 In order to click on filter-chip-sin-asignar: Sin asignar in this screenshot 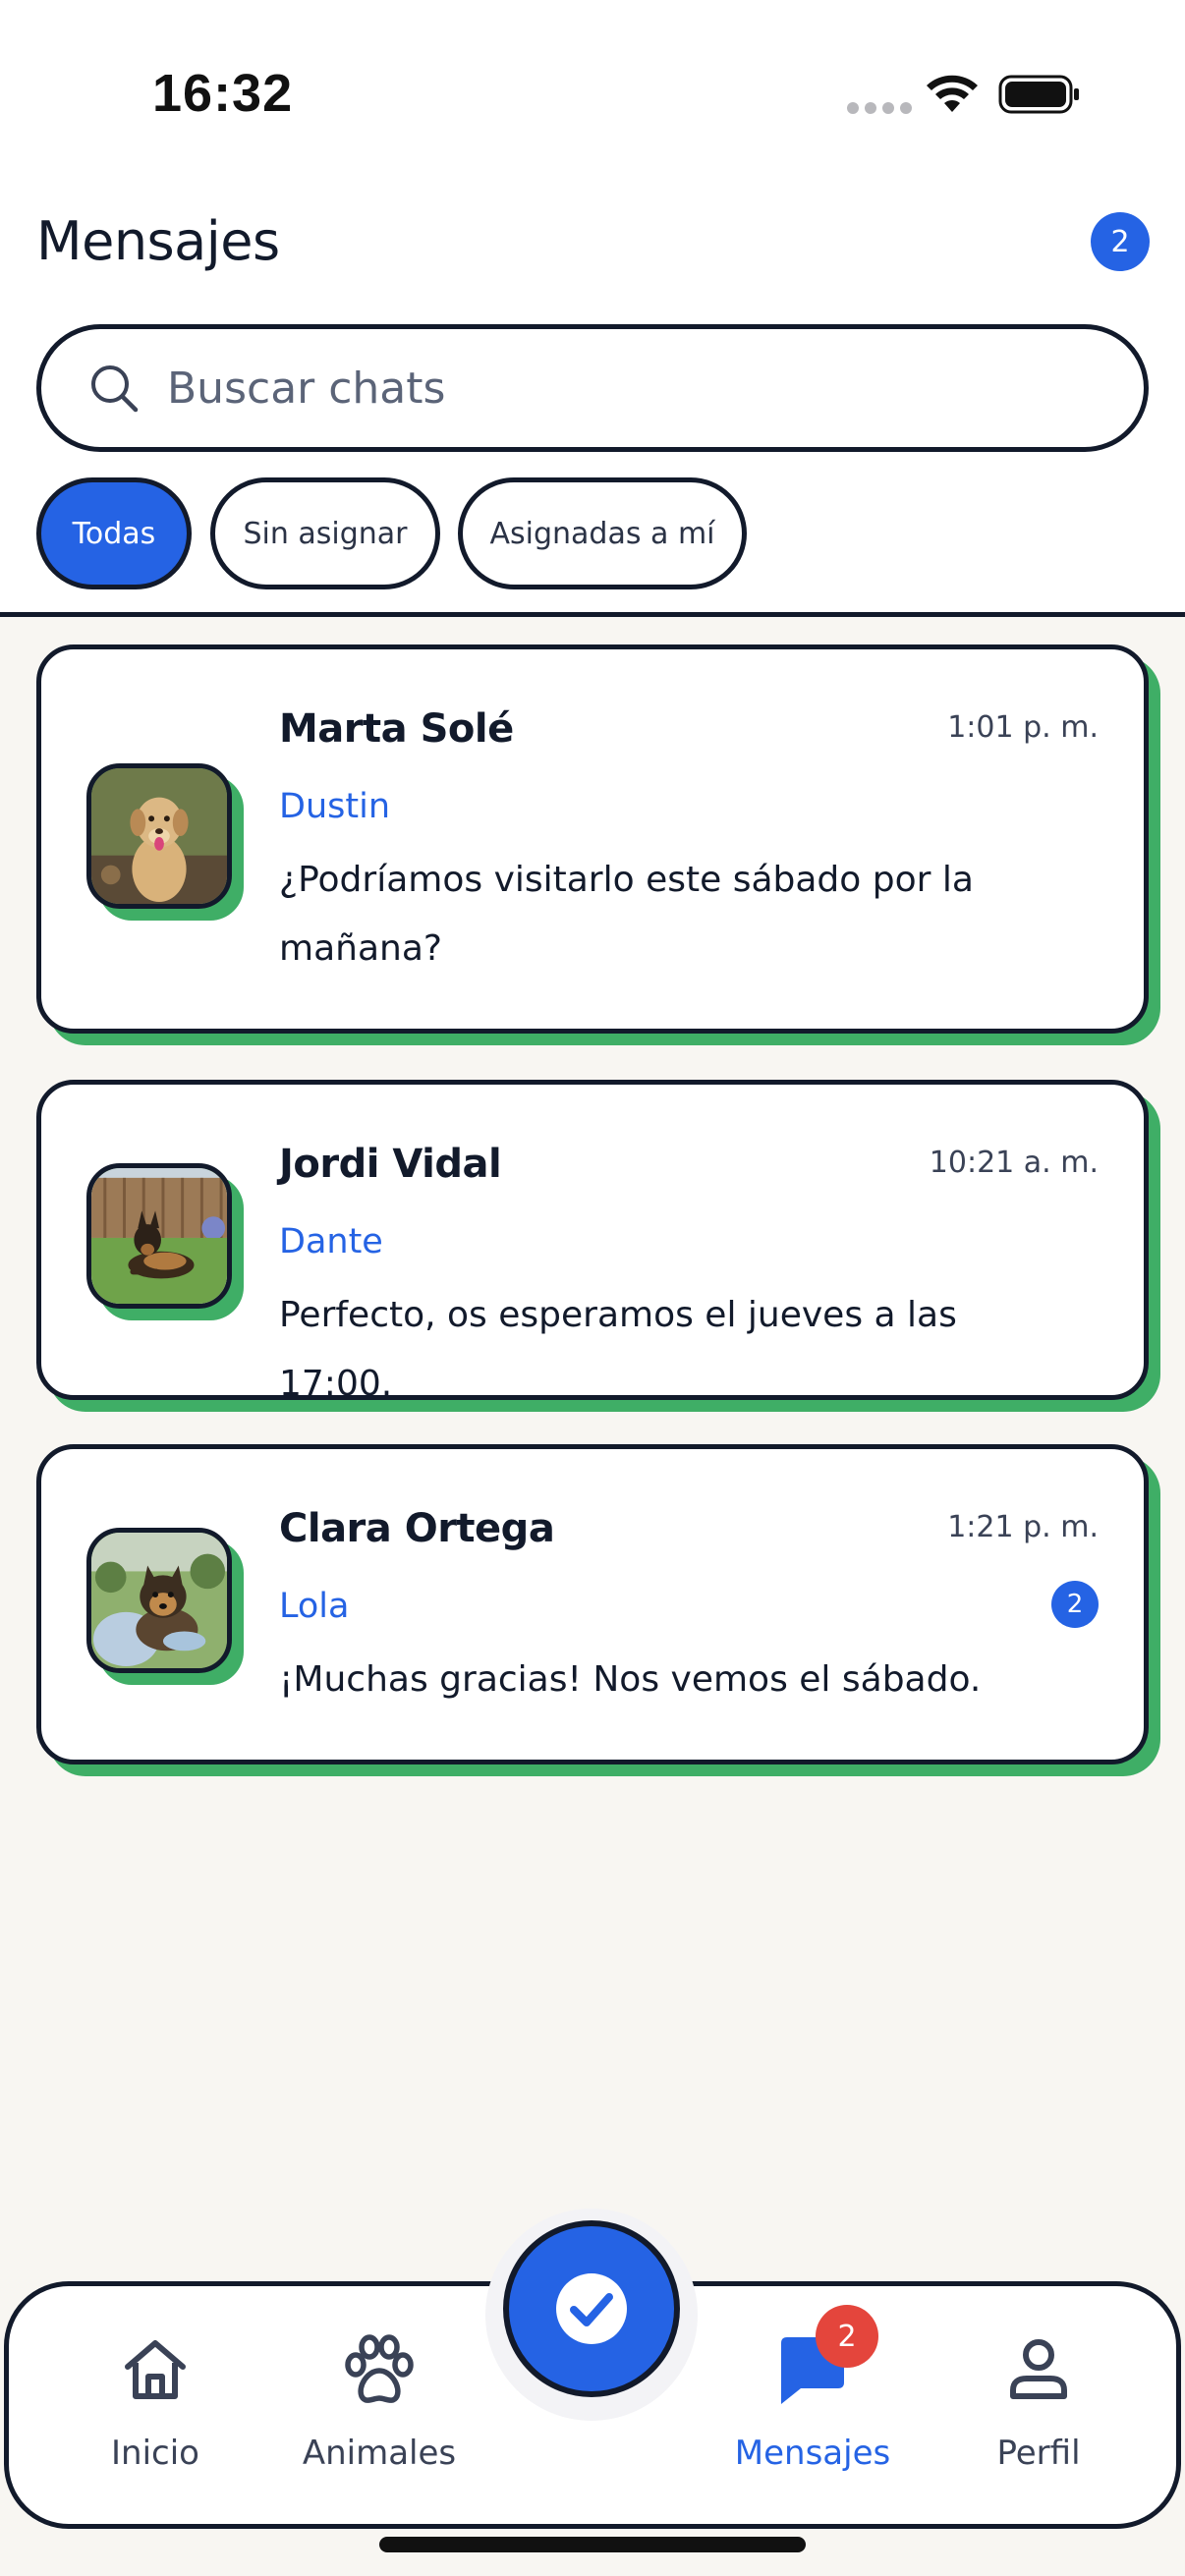, I will do `click(325, 533)`.